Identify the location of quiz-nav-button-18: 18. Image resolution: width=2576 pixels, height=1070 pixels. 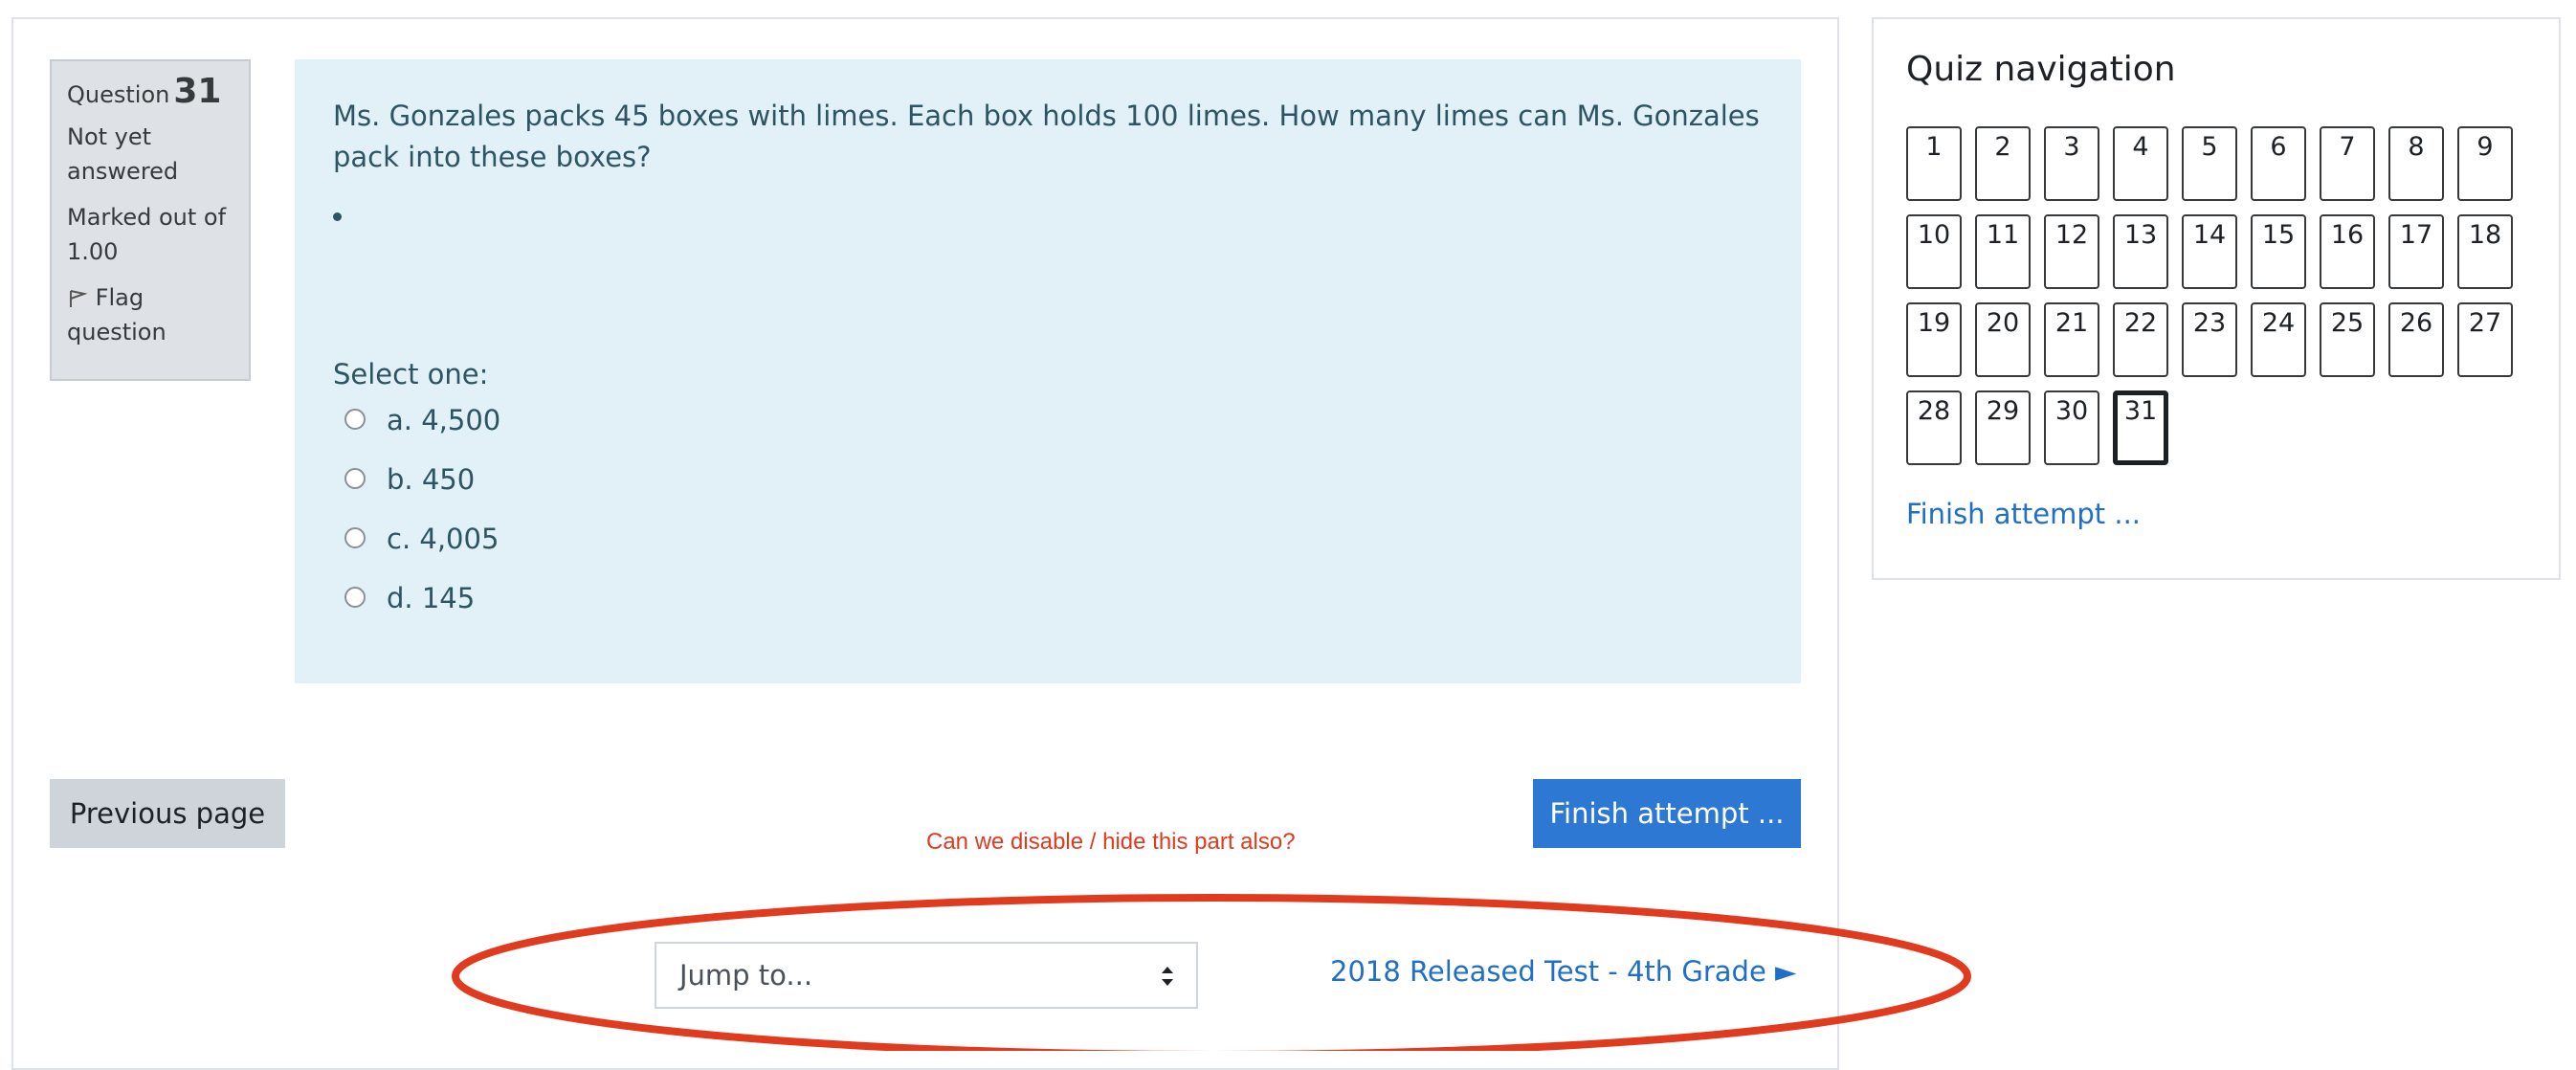
(2485, 252).